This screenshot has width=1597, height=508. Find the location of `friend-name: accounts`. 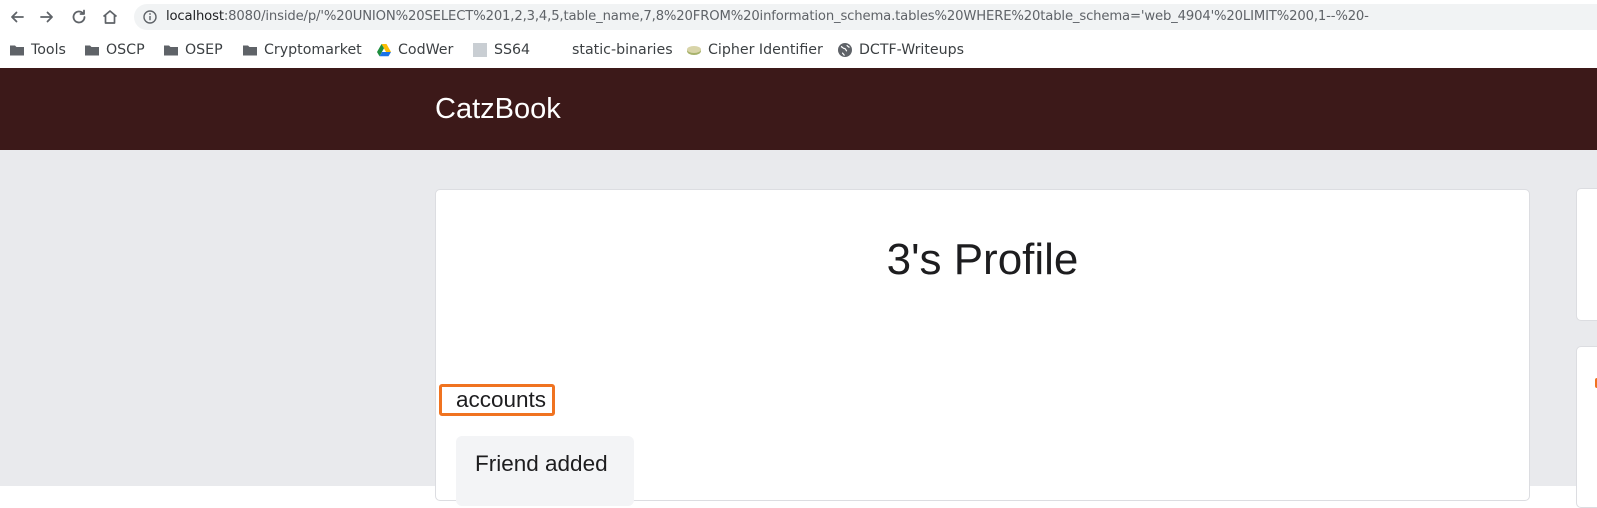

friend-name: accounts is located at coordinates (501, 399).